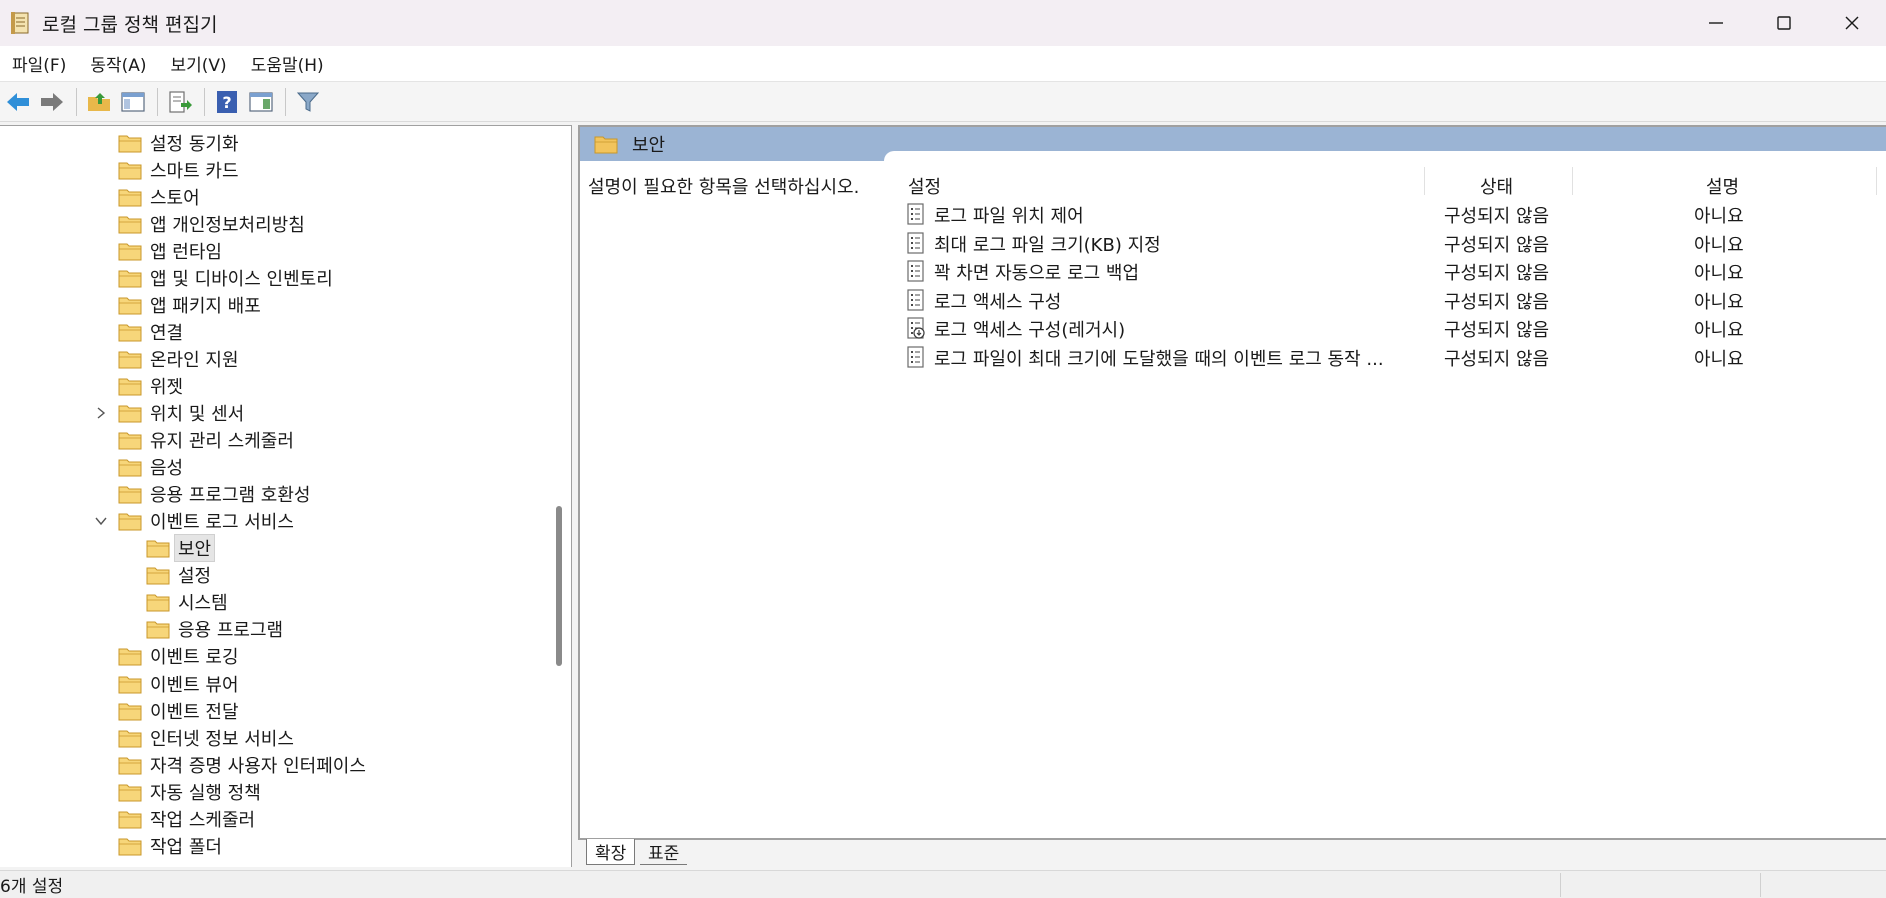 Image resolution: width=1886 pixels, height=898 pixels. Describe the element at coordinates (261, 102) in the screenshot. I see `show-hide-action-pane-button` at that location.